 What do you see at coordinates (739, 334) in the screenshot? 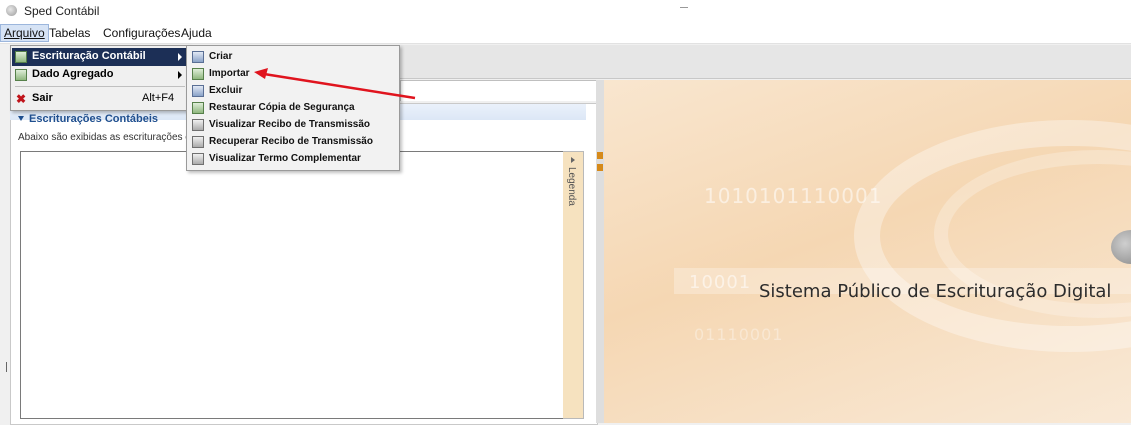
I see `banner-binary: 01110001` at bounding box center [739, 334].